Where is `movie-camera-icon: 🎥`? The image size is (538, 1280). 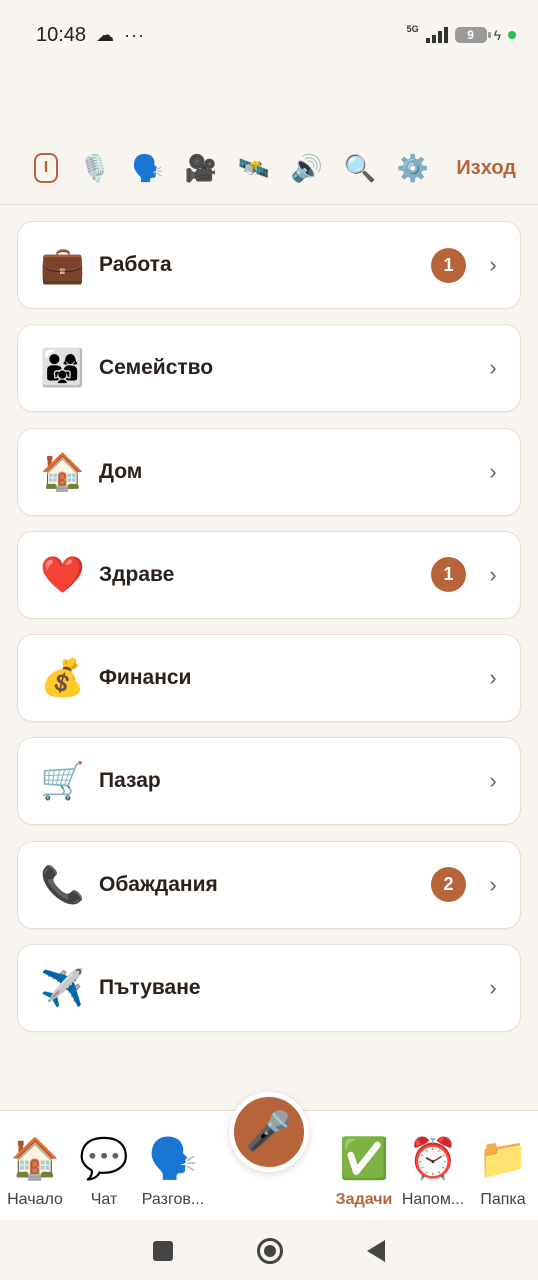
movie-camera-icon: 🎥 is located at coordinates (201, 168).